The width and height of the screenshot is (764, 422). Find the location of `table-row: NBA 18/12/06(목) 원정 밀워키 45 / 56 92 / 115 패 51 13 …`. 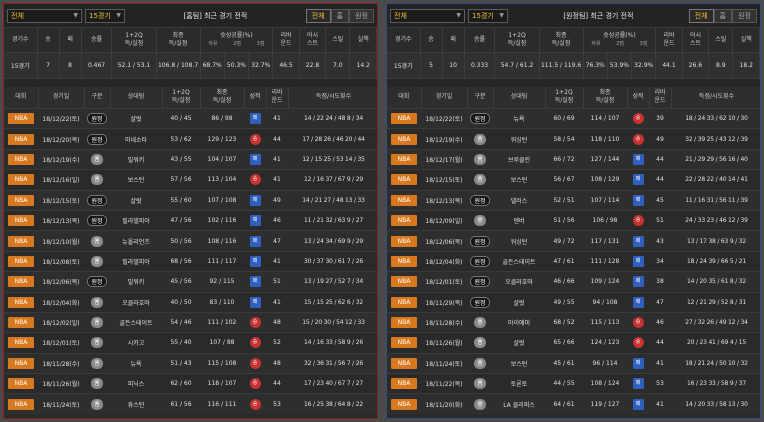

table-row: NBA 18/12/06(목) 원정 밀워키 45 / 56 92 / 115 패 51 13 … is located at coordinates (190, 282).